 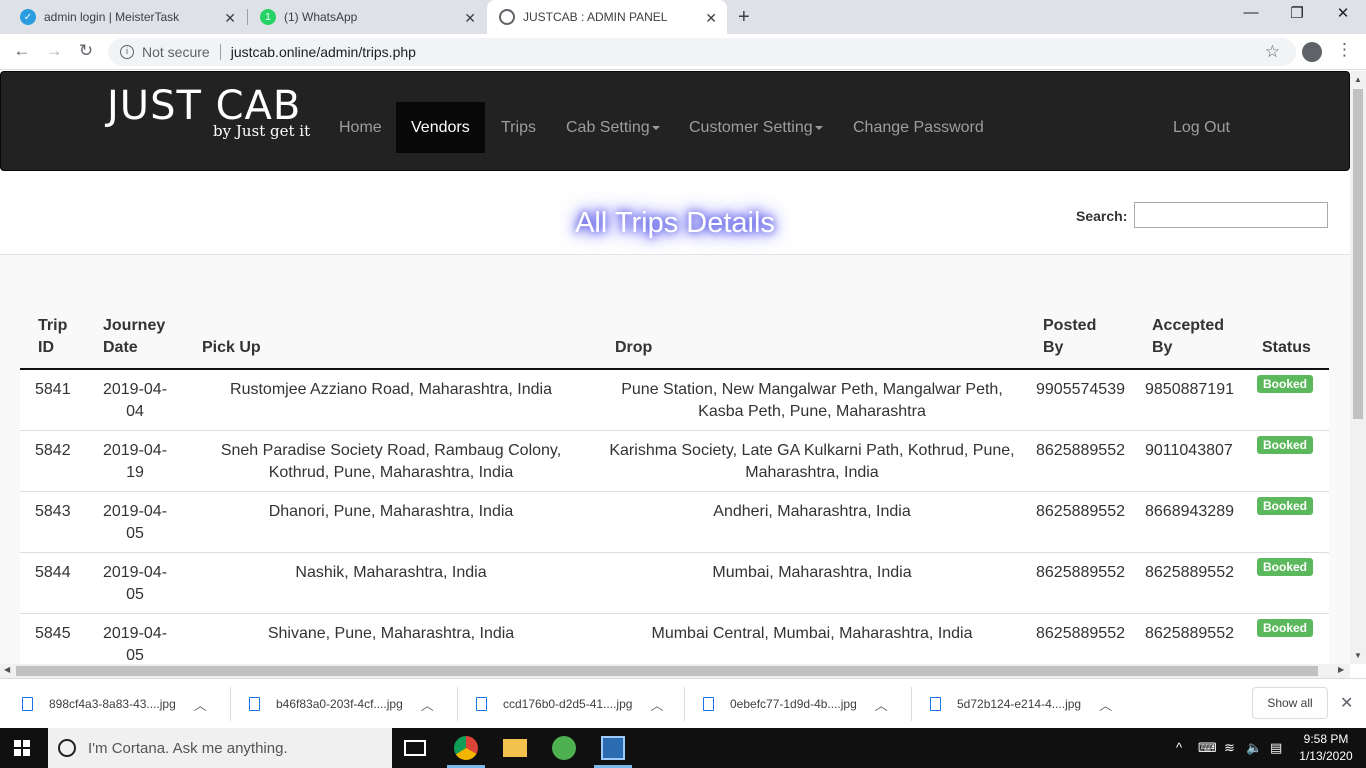 What do you see at coordinates (1019, 704) in the screenshot?
I see `download-filename: 5d72b124-e214-4....jpg` at bounding box center [1019, 704].